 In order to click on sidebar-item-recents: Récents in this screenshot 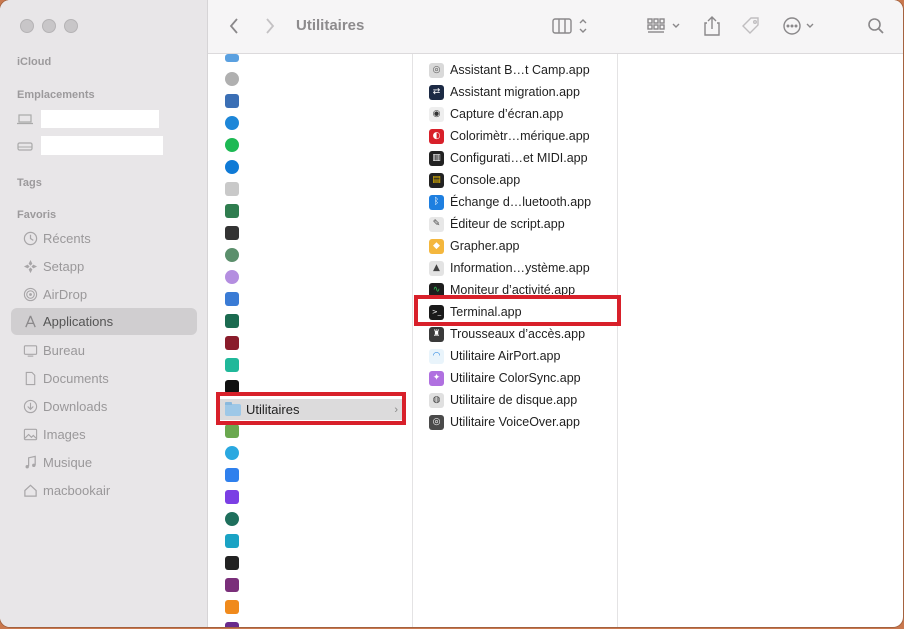, I will do `click(104, 238)`.